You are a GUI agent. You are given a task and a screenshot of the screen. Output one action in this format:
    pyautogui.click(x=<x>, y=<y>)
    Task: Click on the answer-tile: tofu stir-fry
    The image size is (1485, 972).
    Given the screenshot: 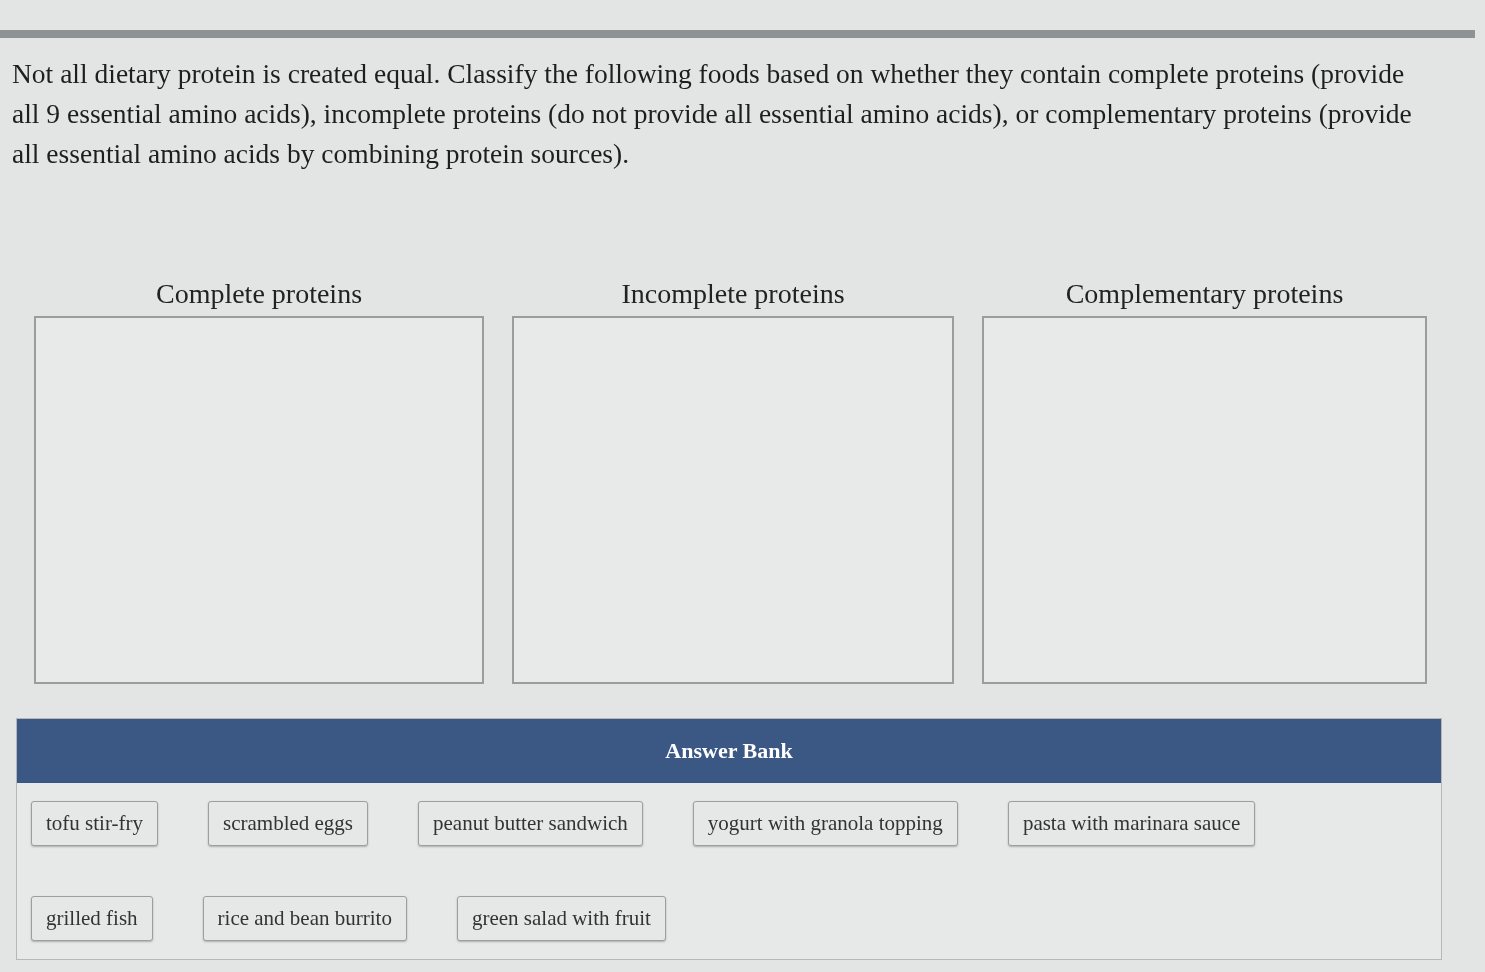 What is the action you would take?
    pyautogui.click(x=94, y=823)
    